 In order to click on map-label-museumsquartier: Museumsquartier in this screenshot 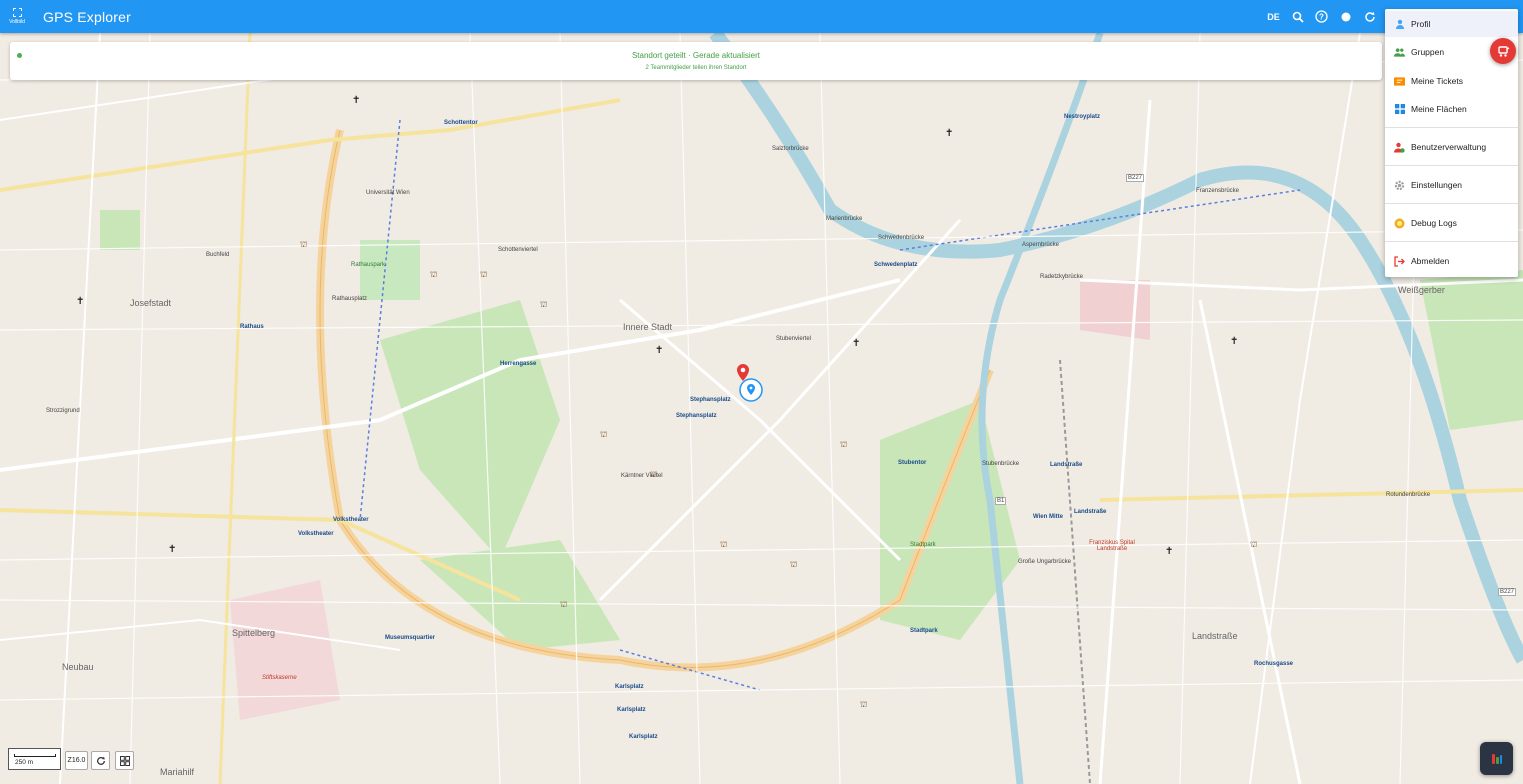, I will do `click(410, 638)`.